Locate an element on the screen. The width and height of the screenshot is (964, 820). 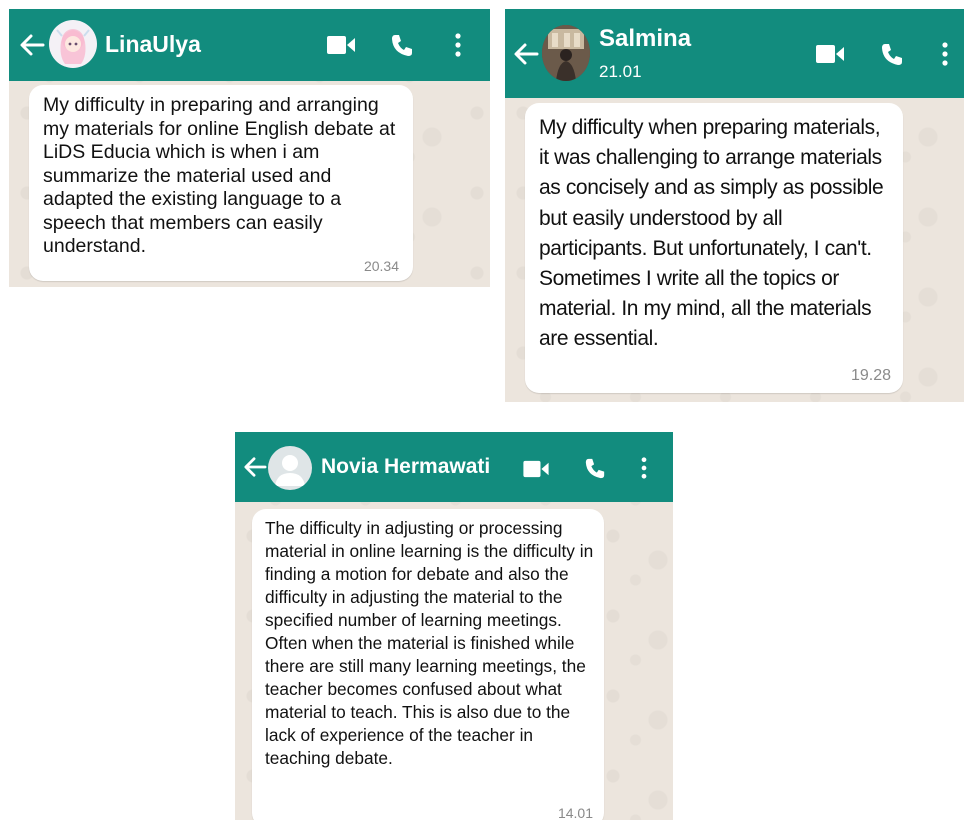
chat-header: LinaUlya is located at coordinates (249, 45).